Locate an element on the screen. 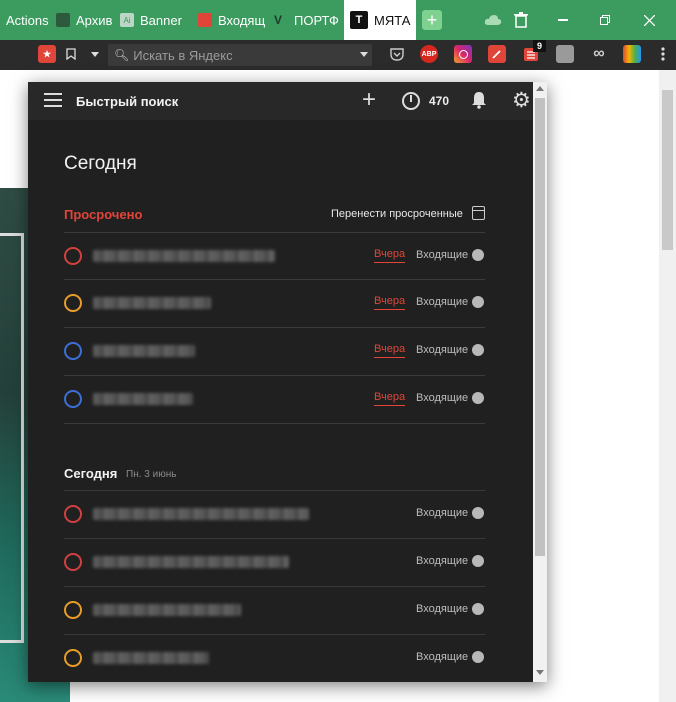 This screenshot has height=702, width=676. view-title: Сегодня is located at coordinates (100, 163).